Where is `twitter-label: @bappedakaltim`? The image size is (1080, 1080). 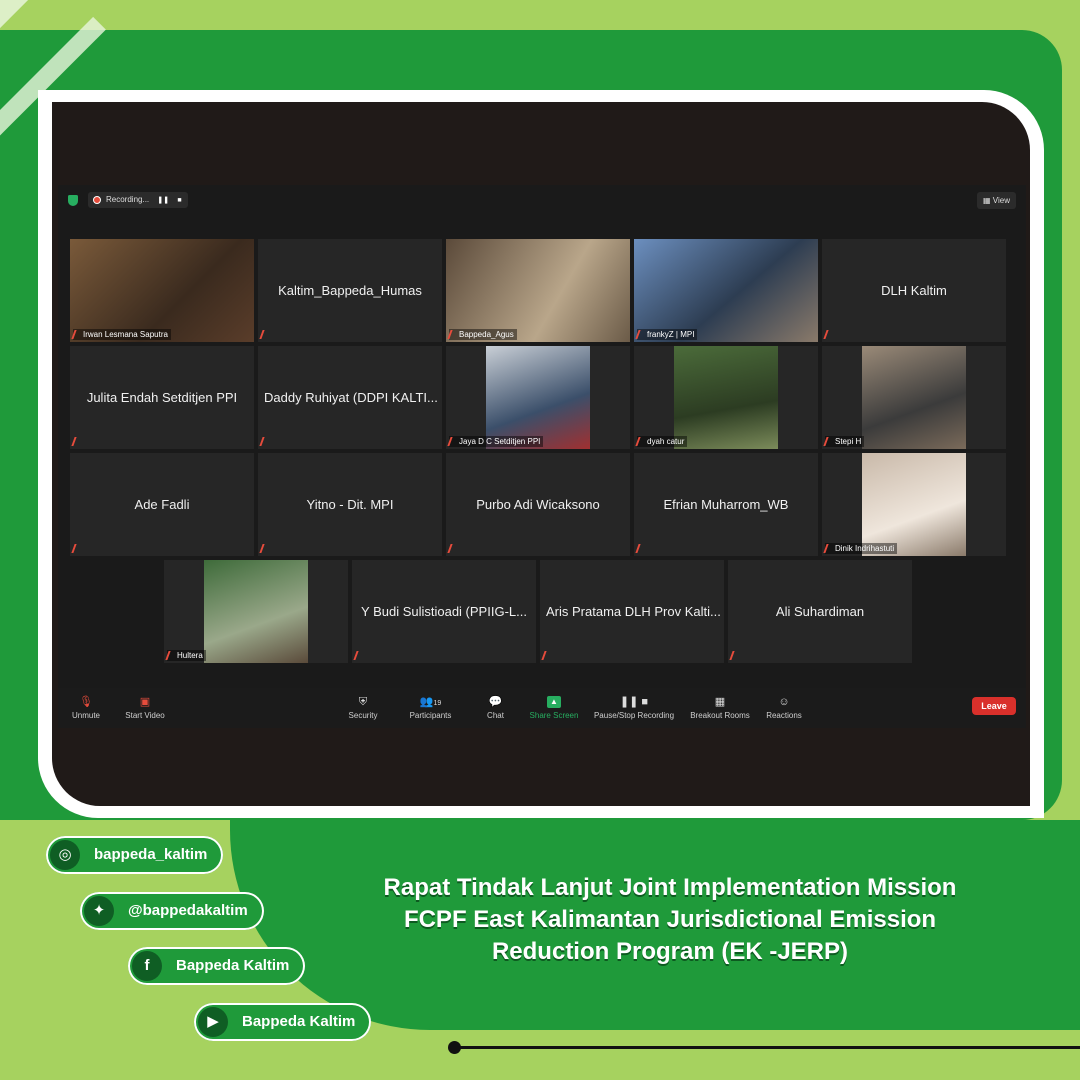 twitter-label: @bappedakaltim is located at coordinates (188, 910).